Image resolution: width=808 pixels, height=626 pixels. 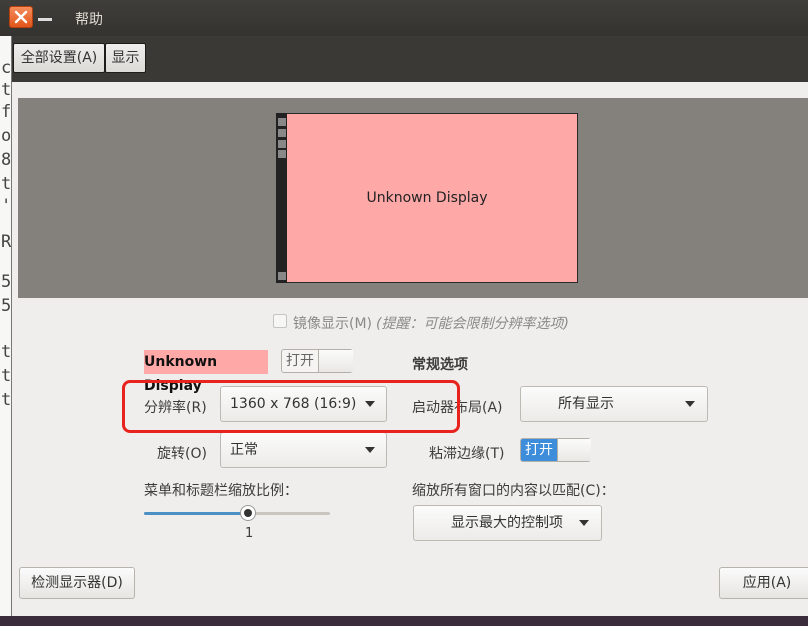 What do you see at coordinates (763, 583) in the screenshot?
I see `apply-button: 应用(A)` at bounding box center [763, 583].